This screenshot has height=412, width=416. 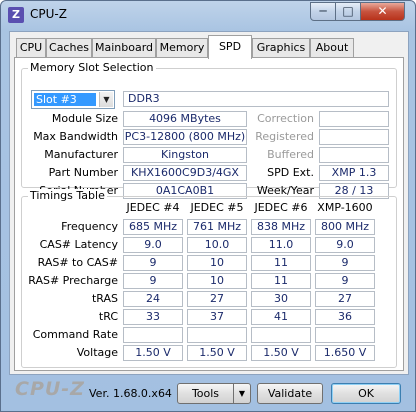 I want to click on max-bandwidth-label: Max Bandwidth, so click(x=75, y=136).